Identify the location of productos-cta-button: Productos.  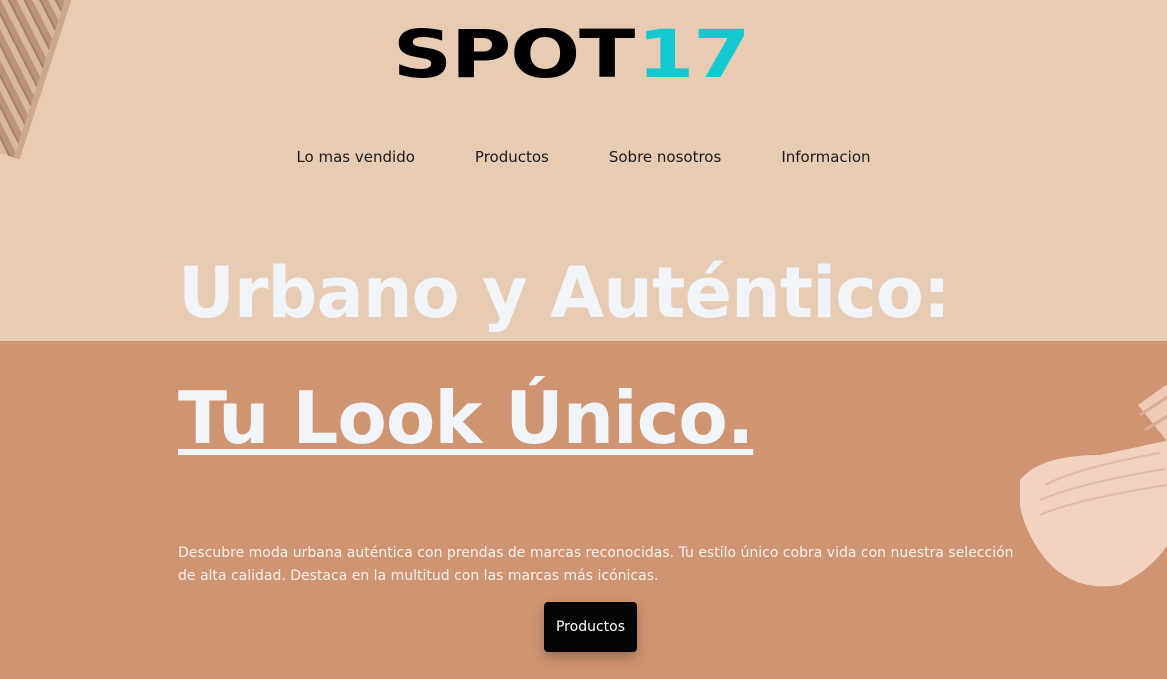
(590, 627).